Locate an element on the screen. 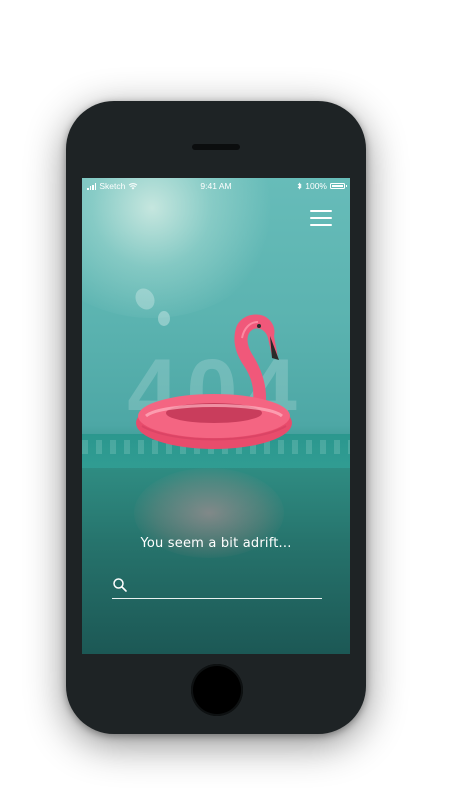 This screenshot has height=798, width=468. search-input is located at coordinates (226, 586).